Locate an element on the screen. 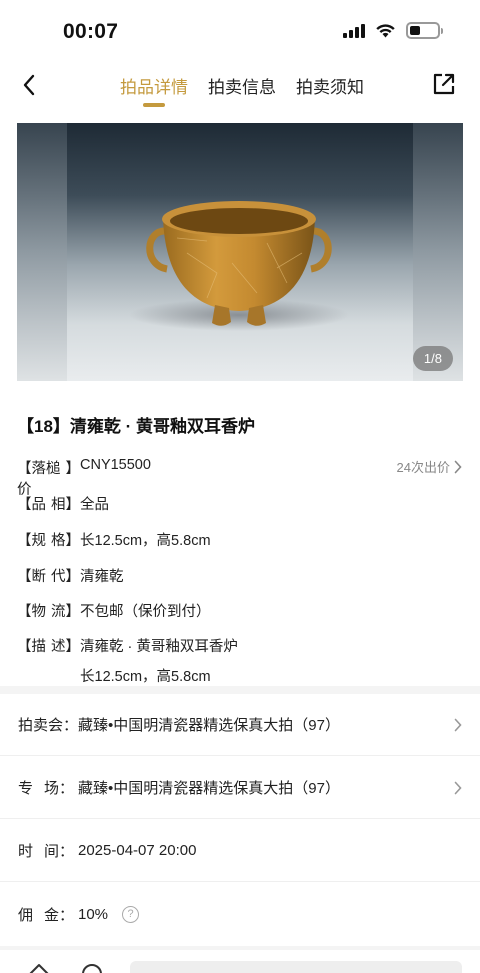 This screenshot has width=480, height=973. spec-label: 【品 相】 is located at coordinates (48, 505).